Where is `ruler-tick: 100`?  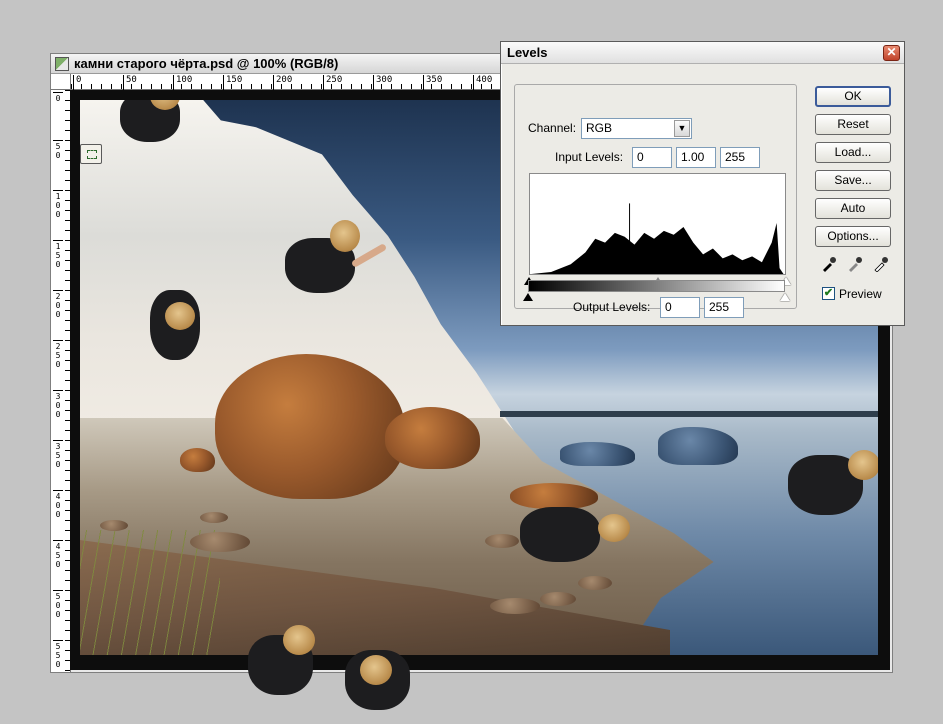 ruler-tick: 100 is located at coordinates (182, 82).